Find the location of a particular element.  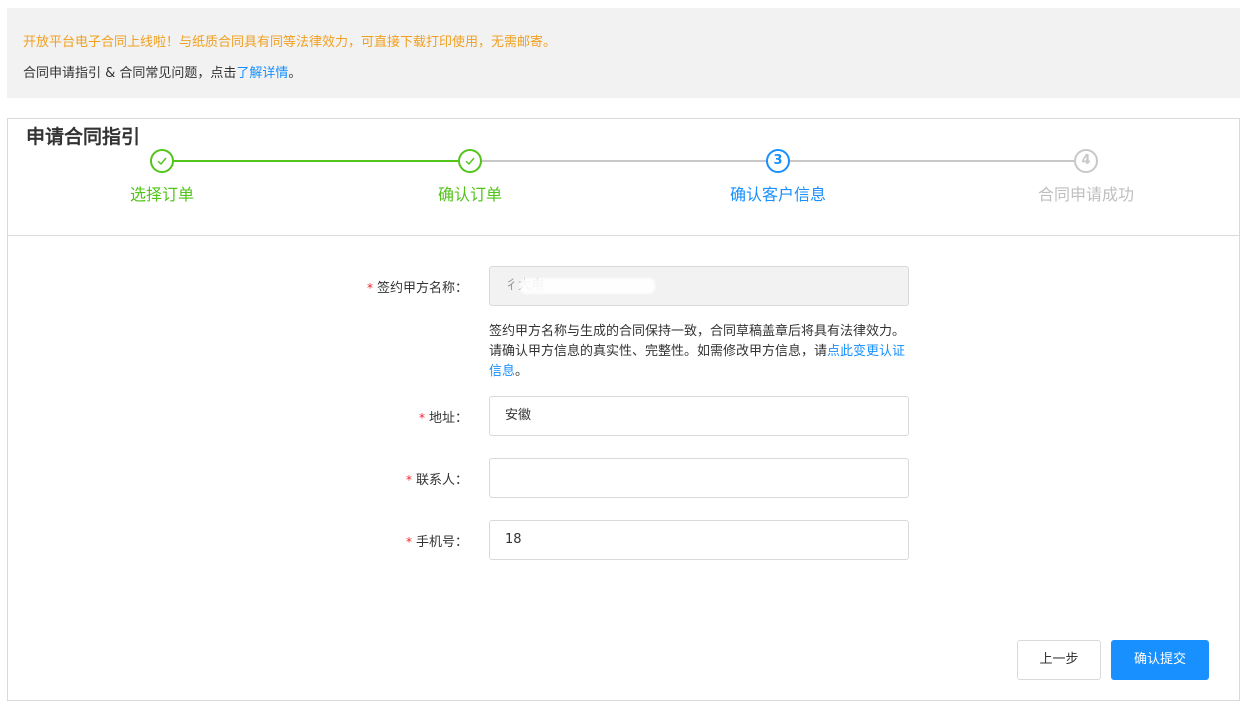

notice-guide-text: 合同申请指引 & 合同常见问题，点击 is located at coordinates (130, 73).